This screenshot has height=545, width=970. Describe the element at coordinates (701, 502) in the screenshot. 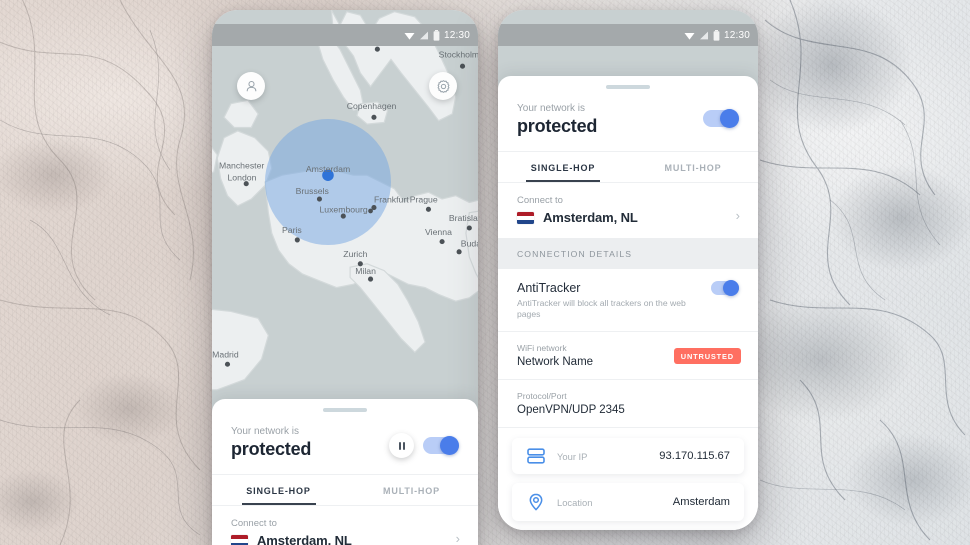

I see `card-location-value: Amsterdam` at that location.